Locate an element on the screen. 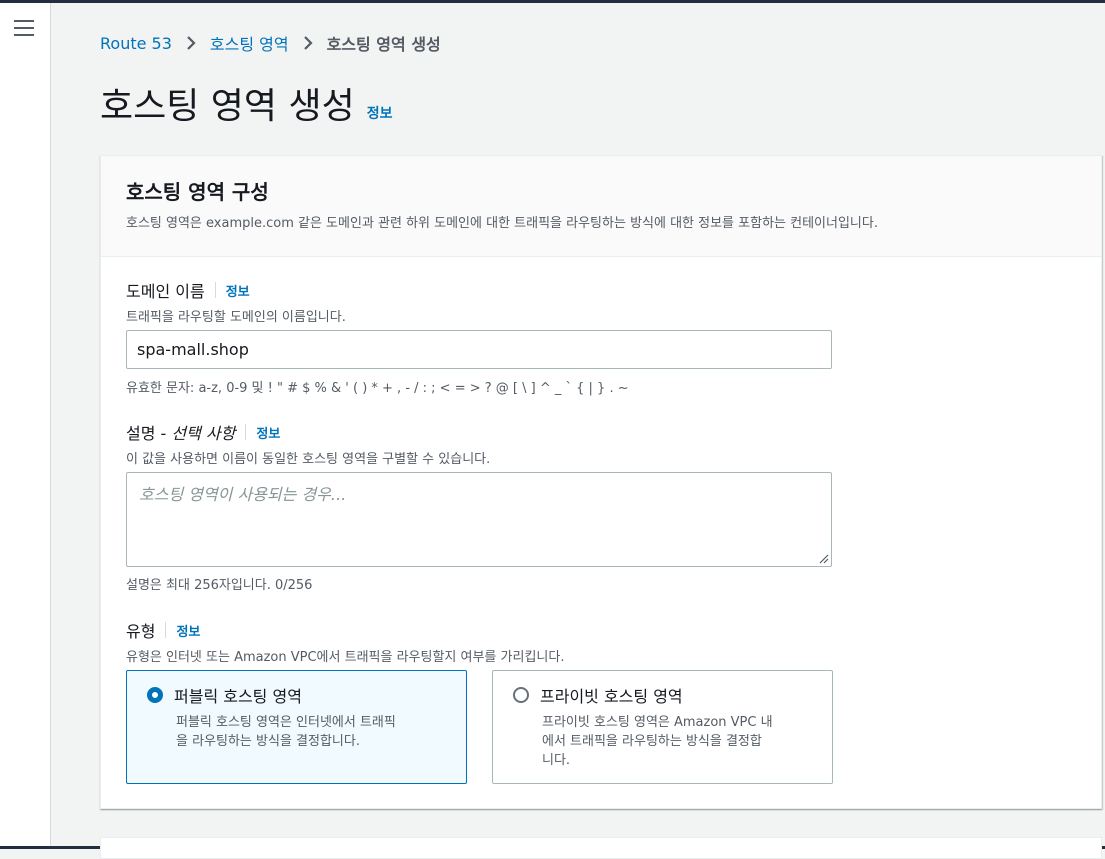 The height and width of the screenshot is (859, 1105). description-optional-label: 선택 사항 is located at coordinates (203, 433).